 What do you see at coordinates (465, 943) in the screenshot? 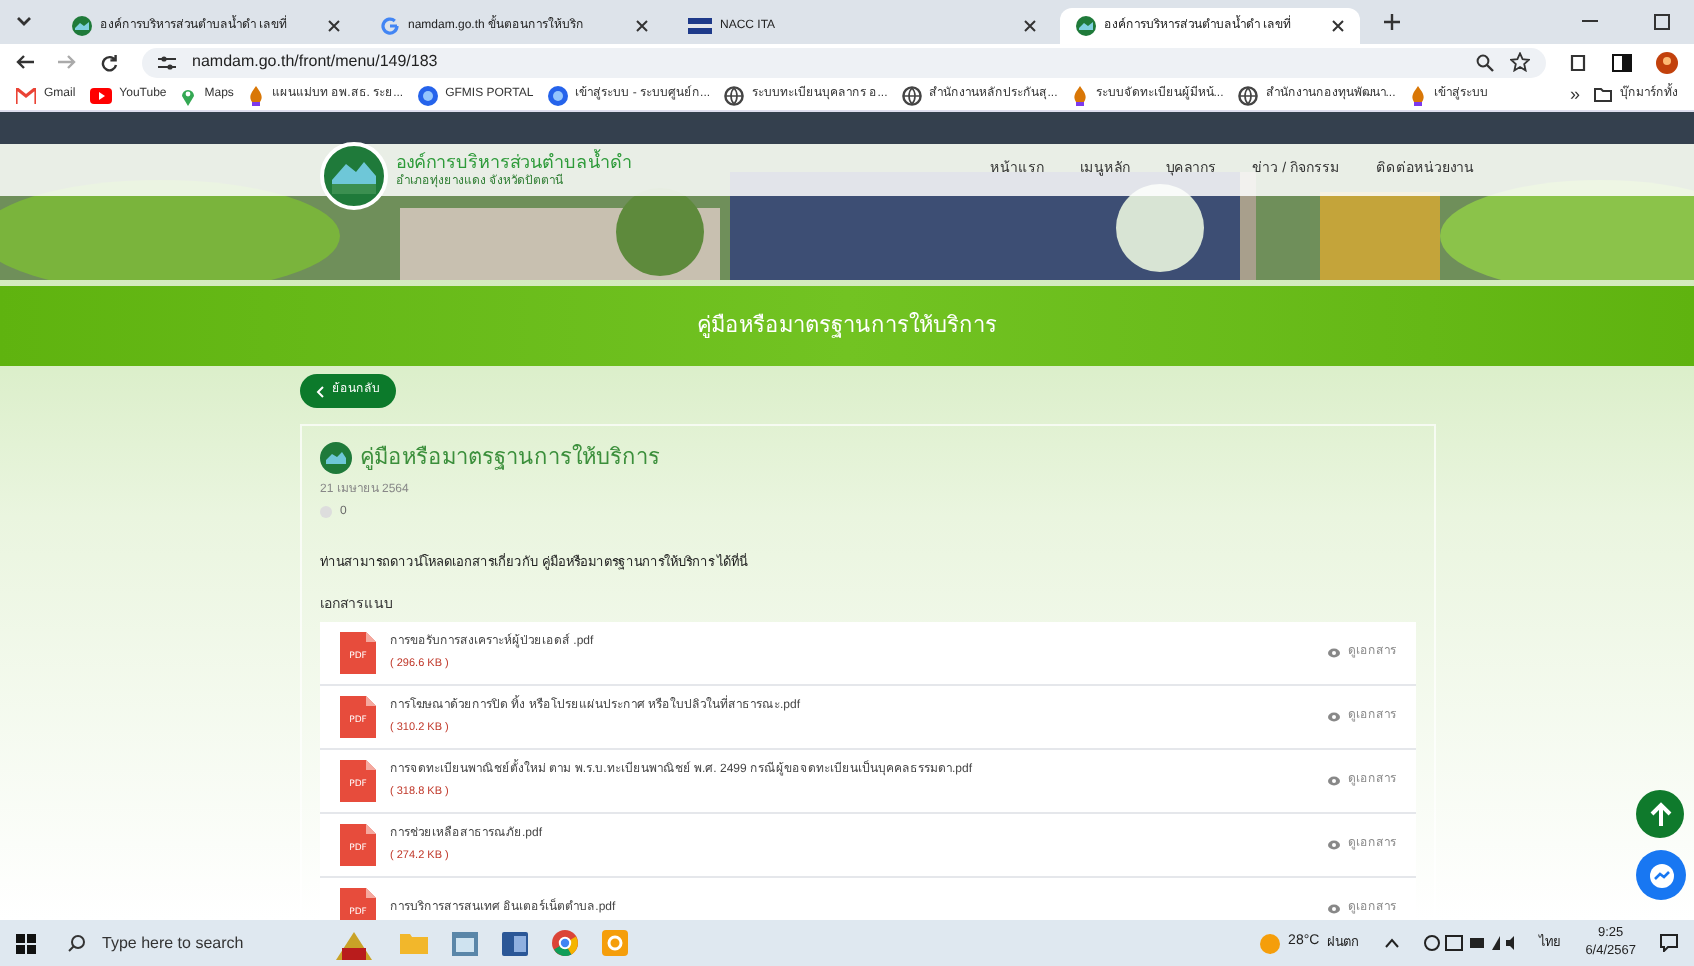
I see `window-app-icon` at bounding box center [465, 943].